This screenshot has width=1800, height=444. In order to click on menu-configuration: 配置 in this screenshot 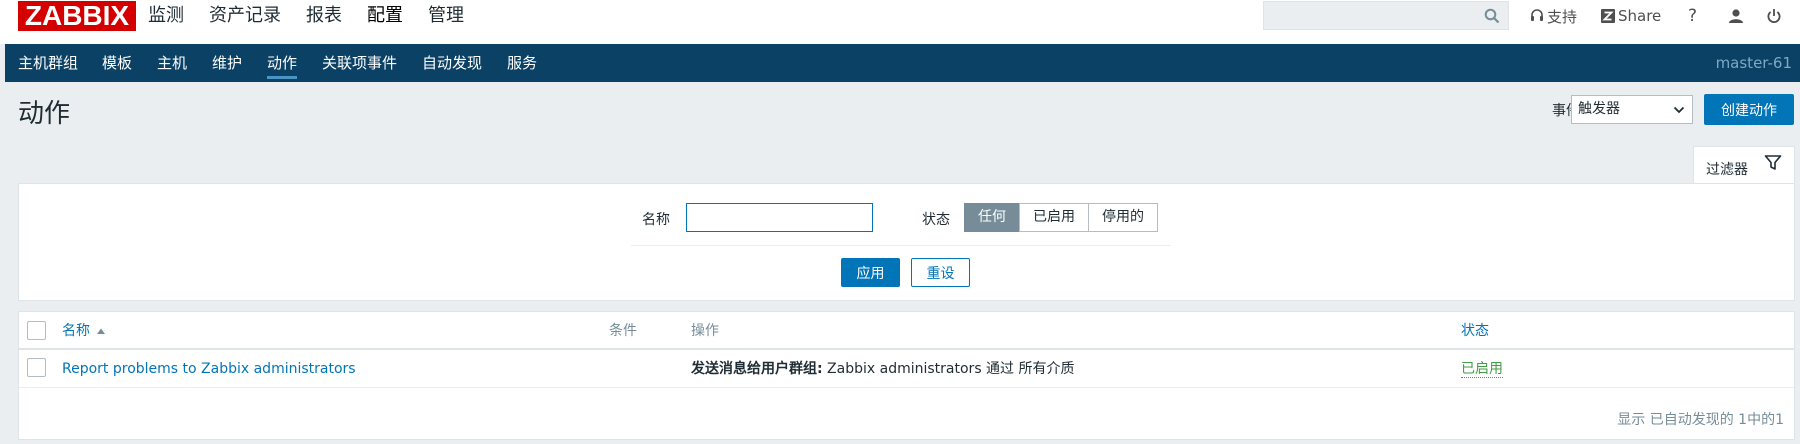, I will do `click(385, 28)`.